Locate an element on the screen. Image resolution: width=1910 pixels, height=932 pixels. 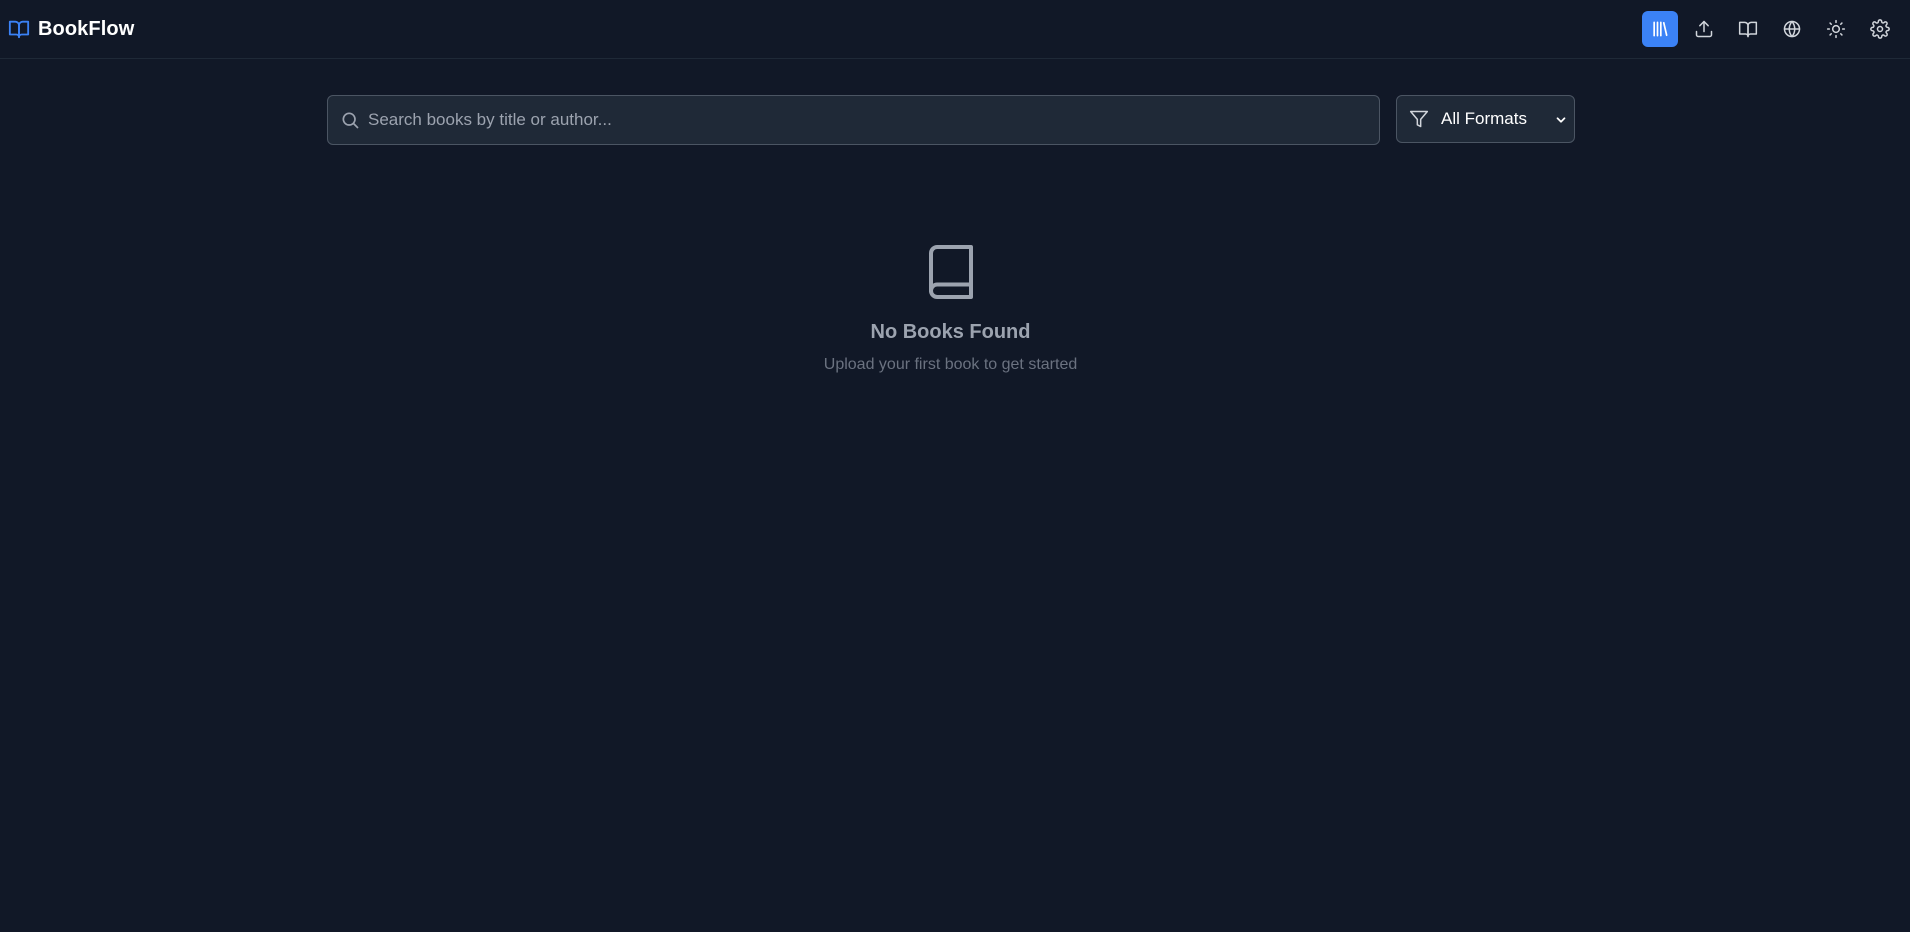
chevron-down-icon is located at coordinates (1561, 120).